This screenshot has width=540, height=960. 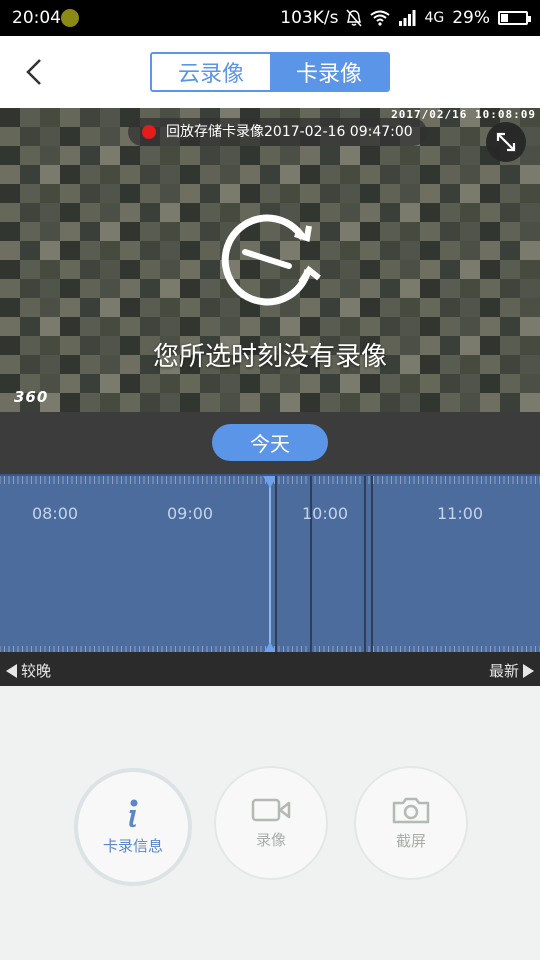 What do you see at coordinates (31, 397) in the screenshot?
I see `watermark-logo: 360` at bounding box center [31, 397].